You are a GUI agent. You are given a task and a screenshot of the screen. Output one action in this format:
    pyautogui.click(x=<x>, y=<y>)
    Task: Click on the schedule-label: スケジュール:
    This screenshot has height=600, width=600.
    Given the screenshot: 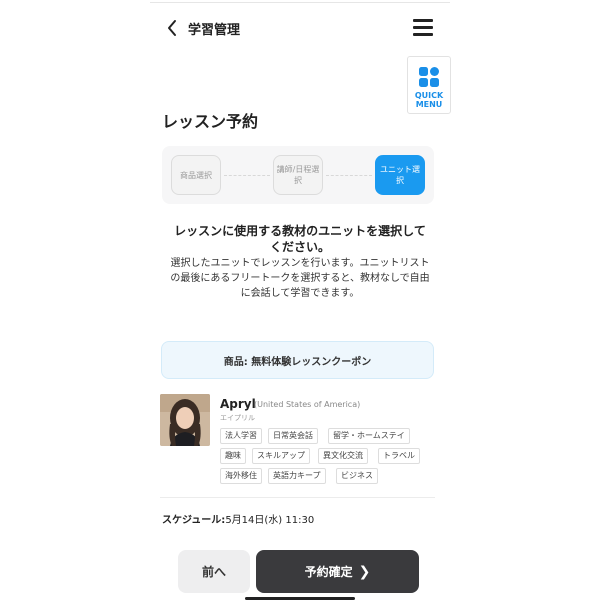 What is the action you would take?
    pyautogui.click(x=194, y=520)
    